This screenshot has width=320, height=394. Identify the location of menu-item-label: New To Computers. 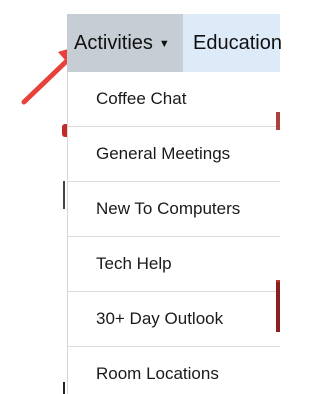
(168, 208).